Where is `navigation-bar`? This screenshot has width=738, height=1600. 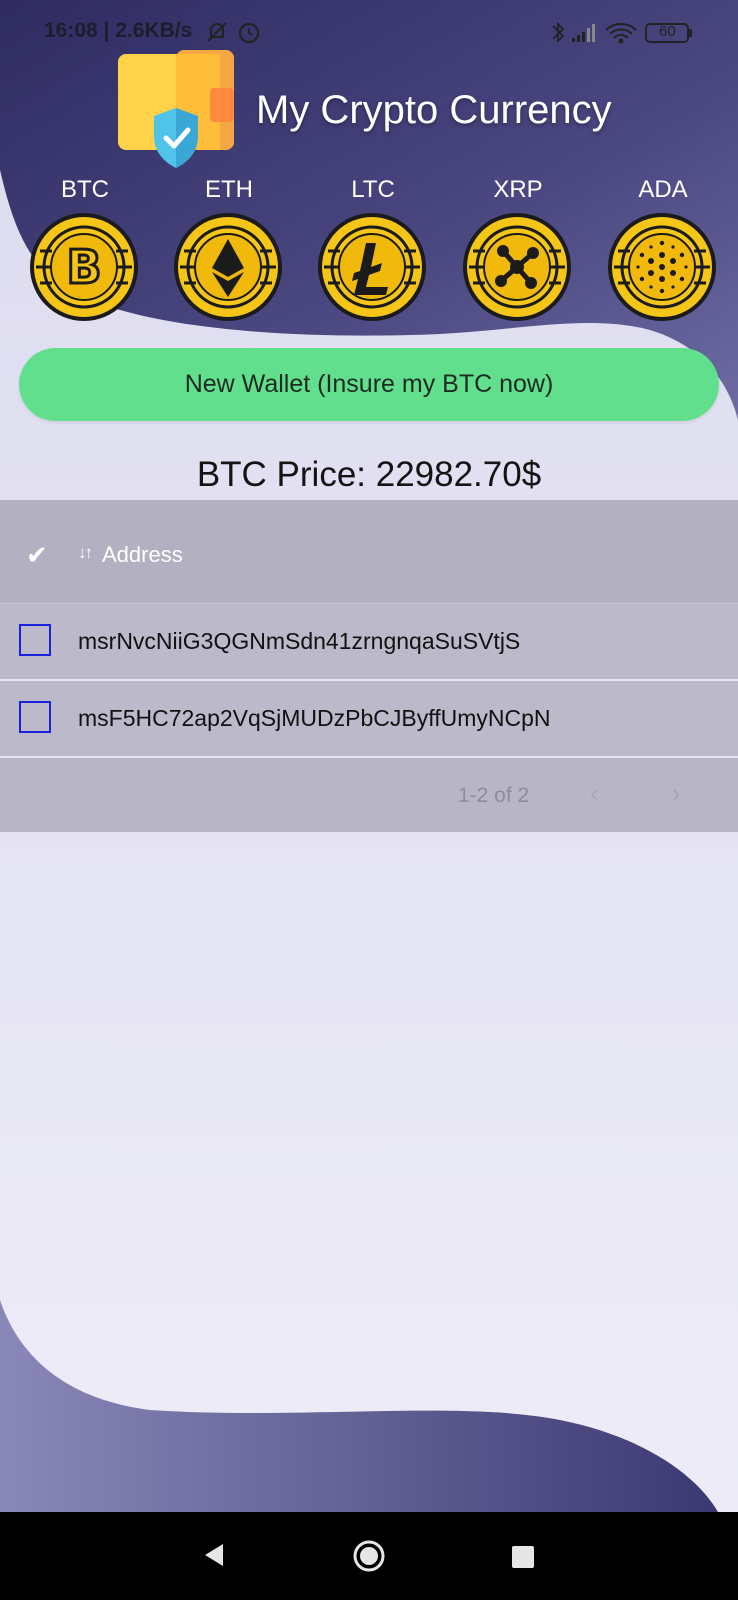 navigation-bar is located at coordinates (369, 1556).